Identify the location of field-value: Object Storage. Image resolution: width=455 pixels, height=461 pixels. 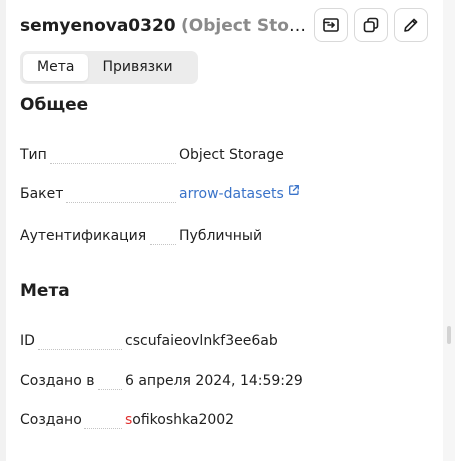
(231, 155).